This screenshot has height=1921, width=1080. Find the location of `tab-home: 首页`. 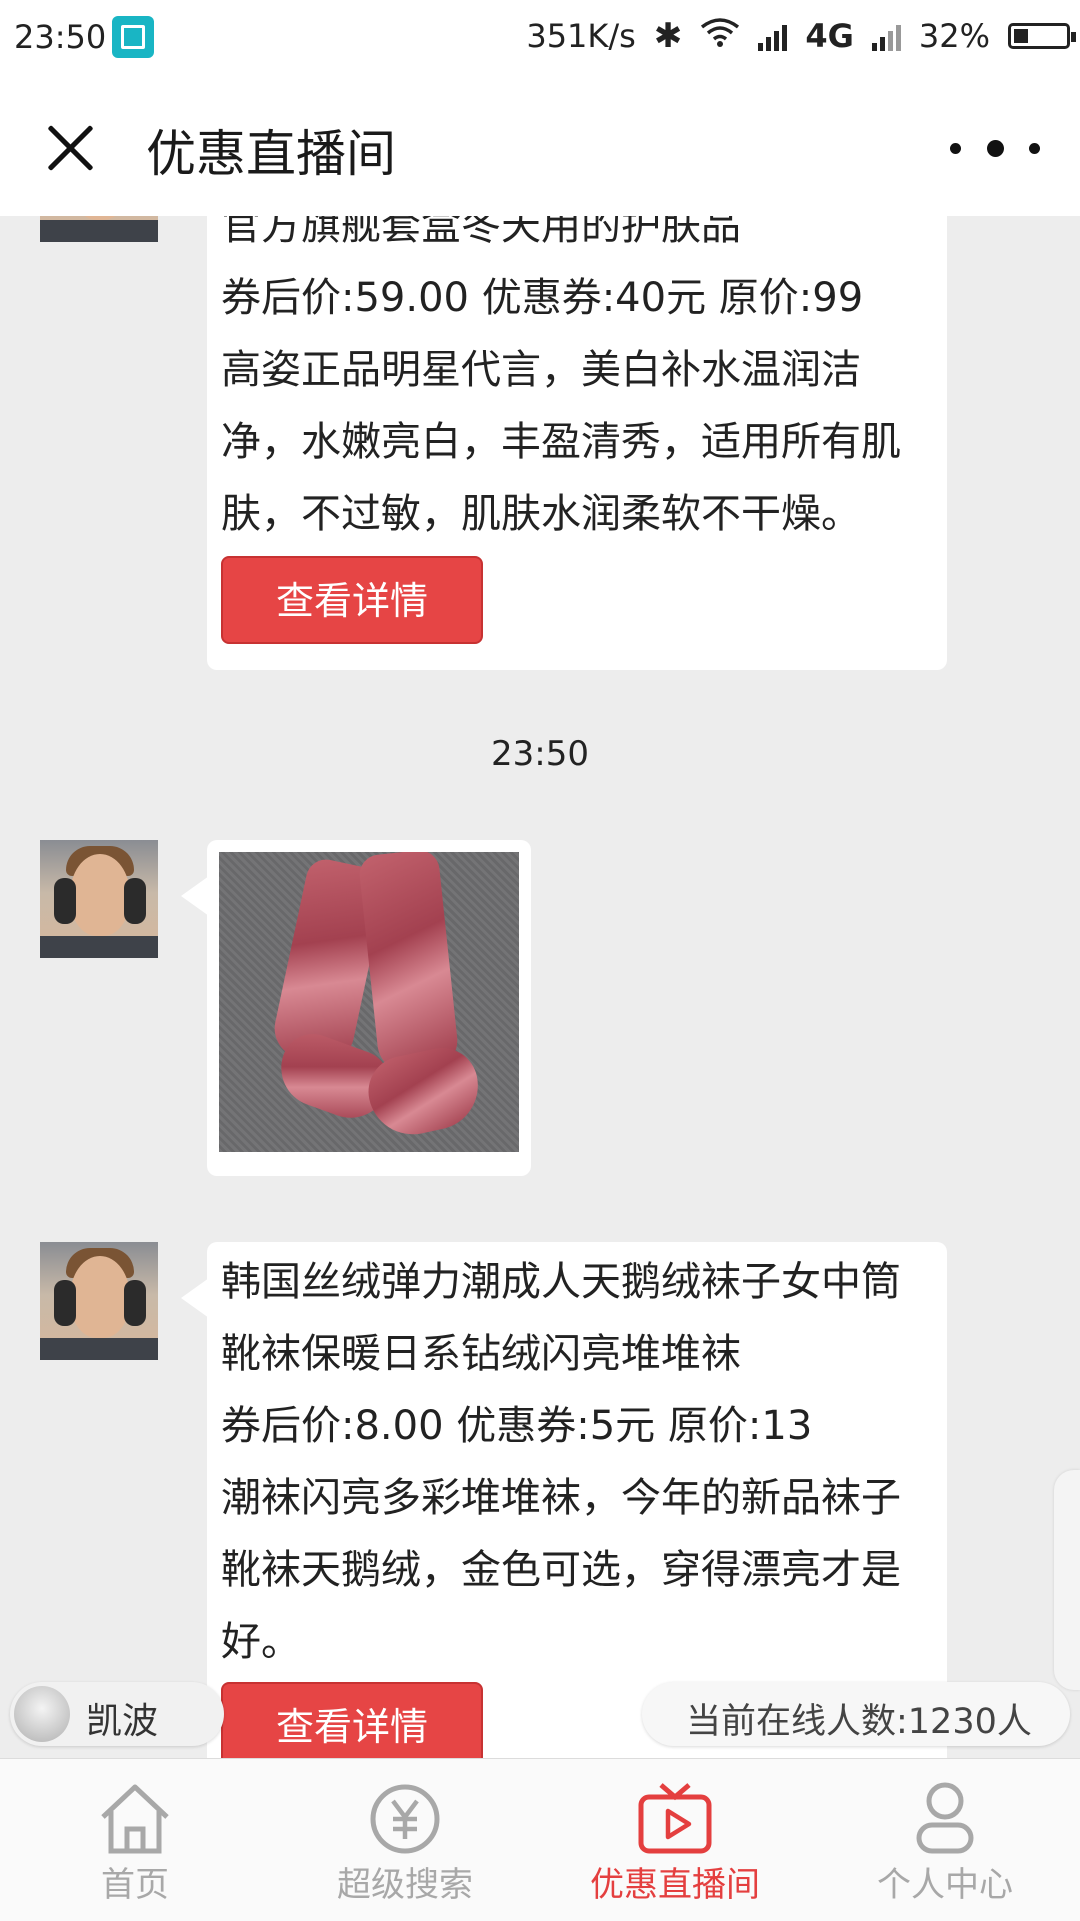

tab-home: 首页 is located at coordinates (135, 1840).